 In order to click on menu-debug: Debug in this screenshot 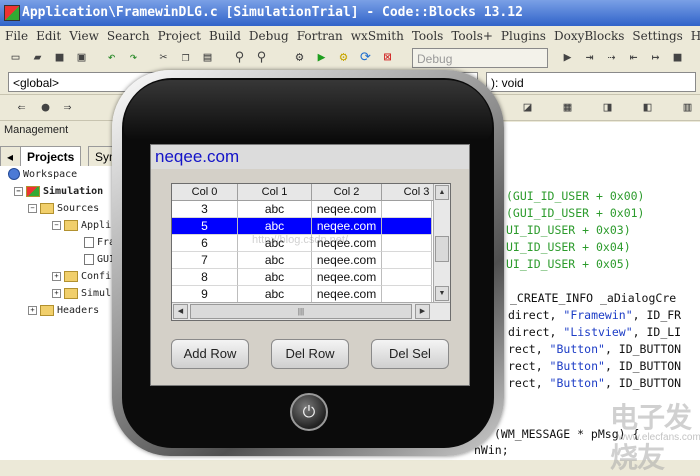, I will do `click(268, 36)`.